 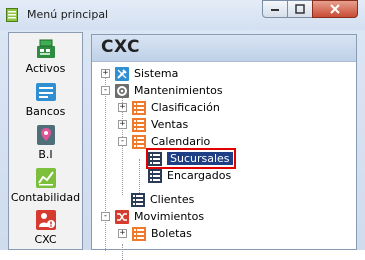 I want to click on tree-node-clientes: Clientes, so click(x=162, y=199).